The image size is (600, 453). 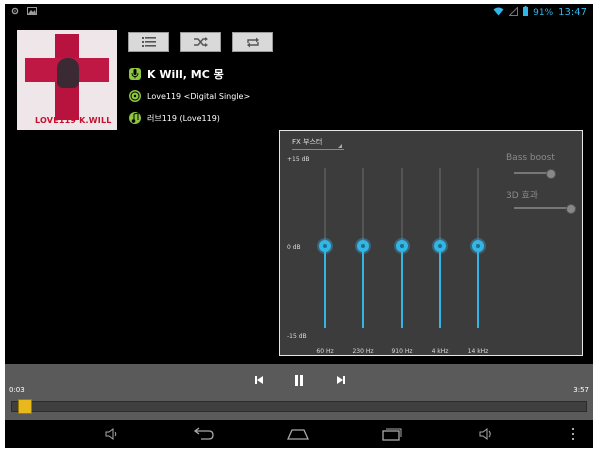 I want to click on wifi-icon, so click(x=498, y=13).